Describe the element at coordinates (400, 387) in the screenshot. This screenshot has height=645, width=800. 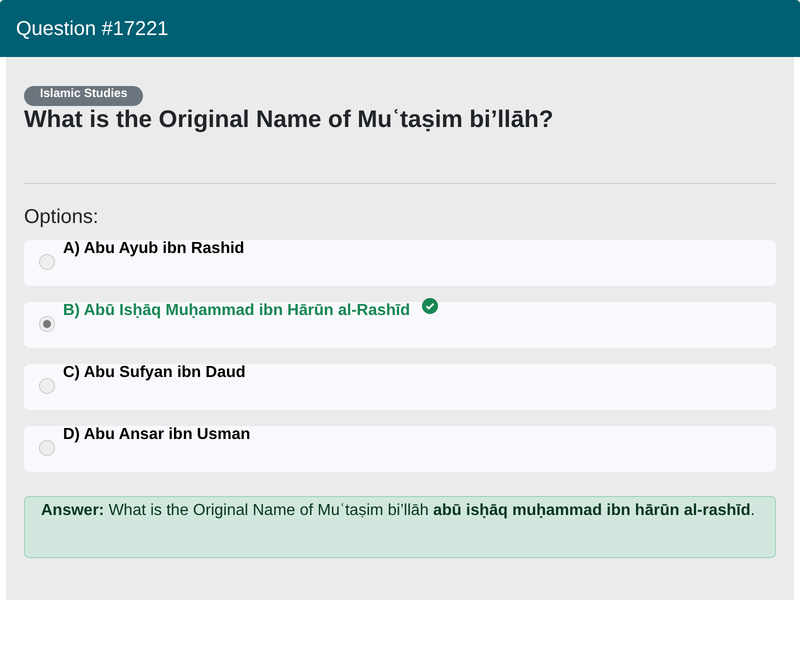
I see `option-row: C) Abu Sufyan ibn Daud` at that location.